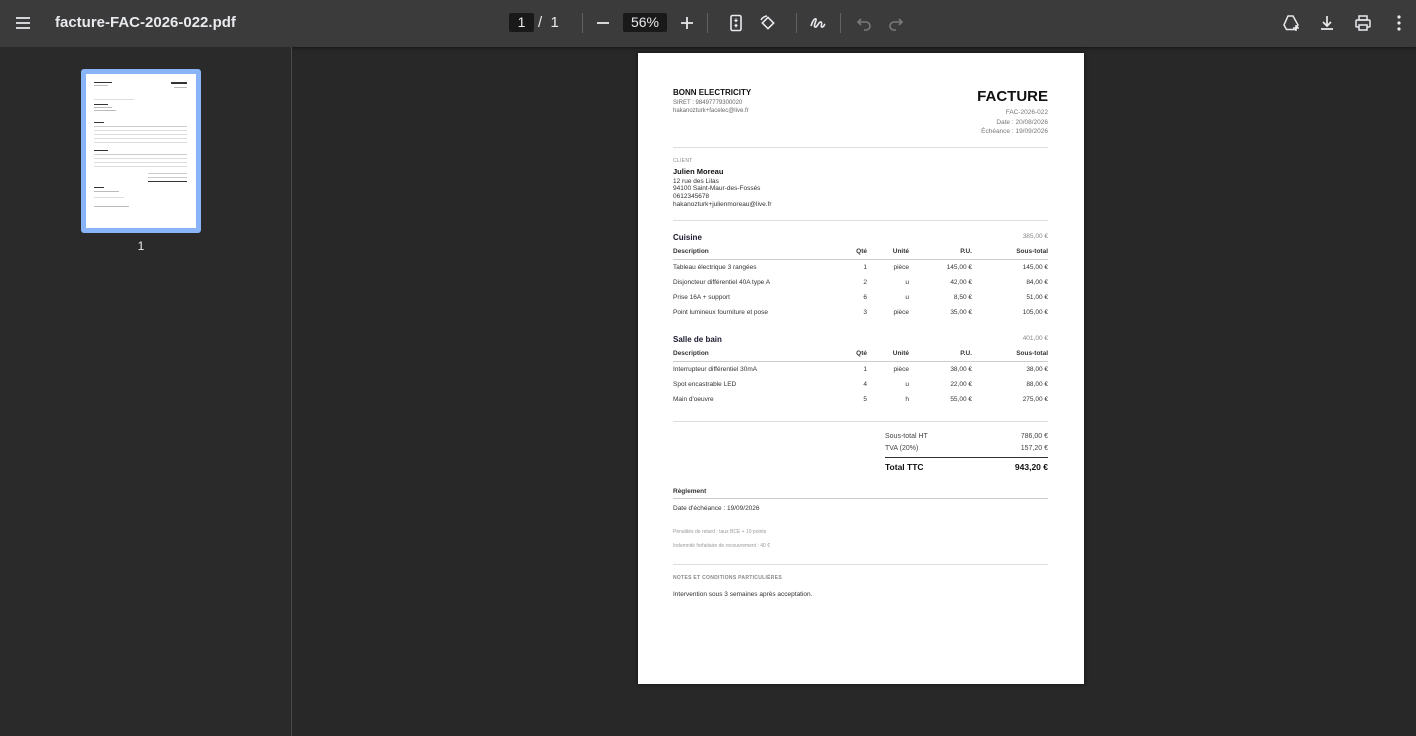 This screenshot has height=736, width=1416. Describe the element at coordinates (1035, 267) in the screenshot. I see `row-subtotal: 145,00 €` at that location.